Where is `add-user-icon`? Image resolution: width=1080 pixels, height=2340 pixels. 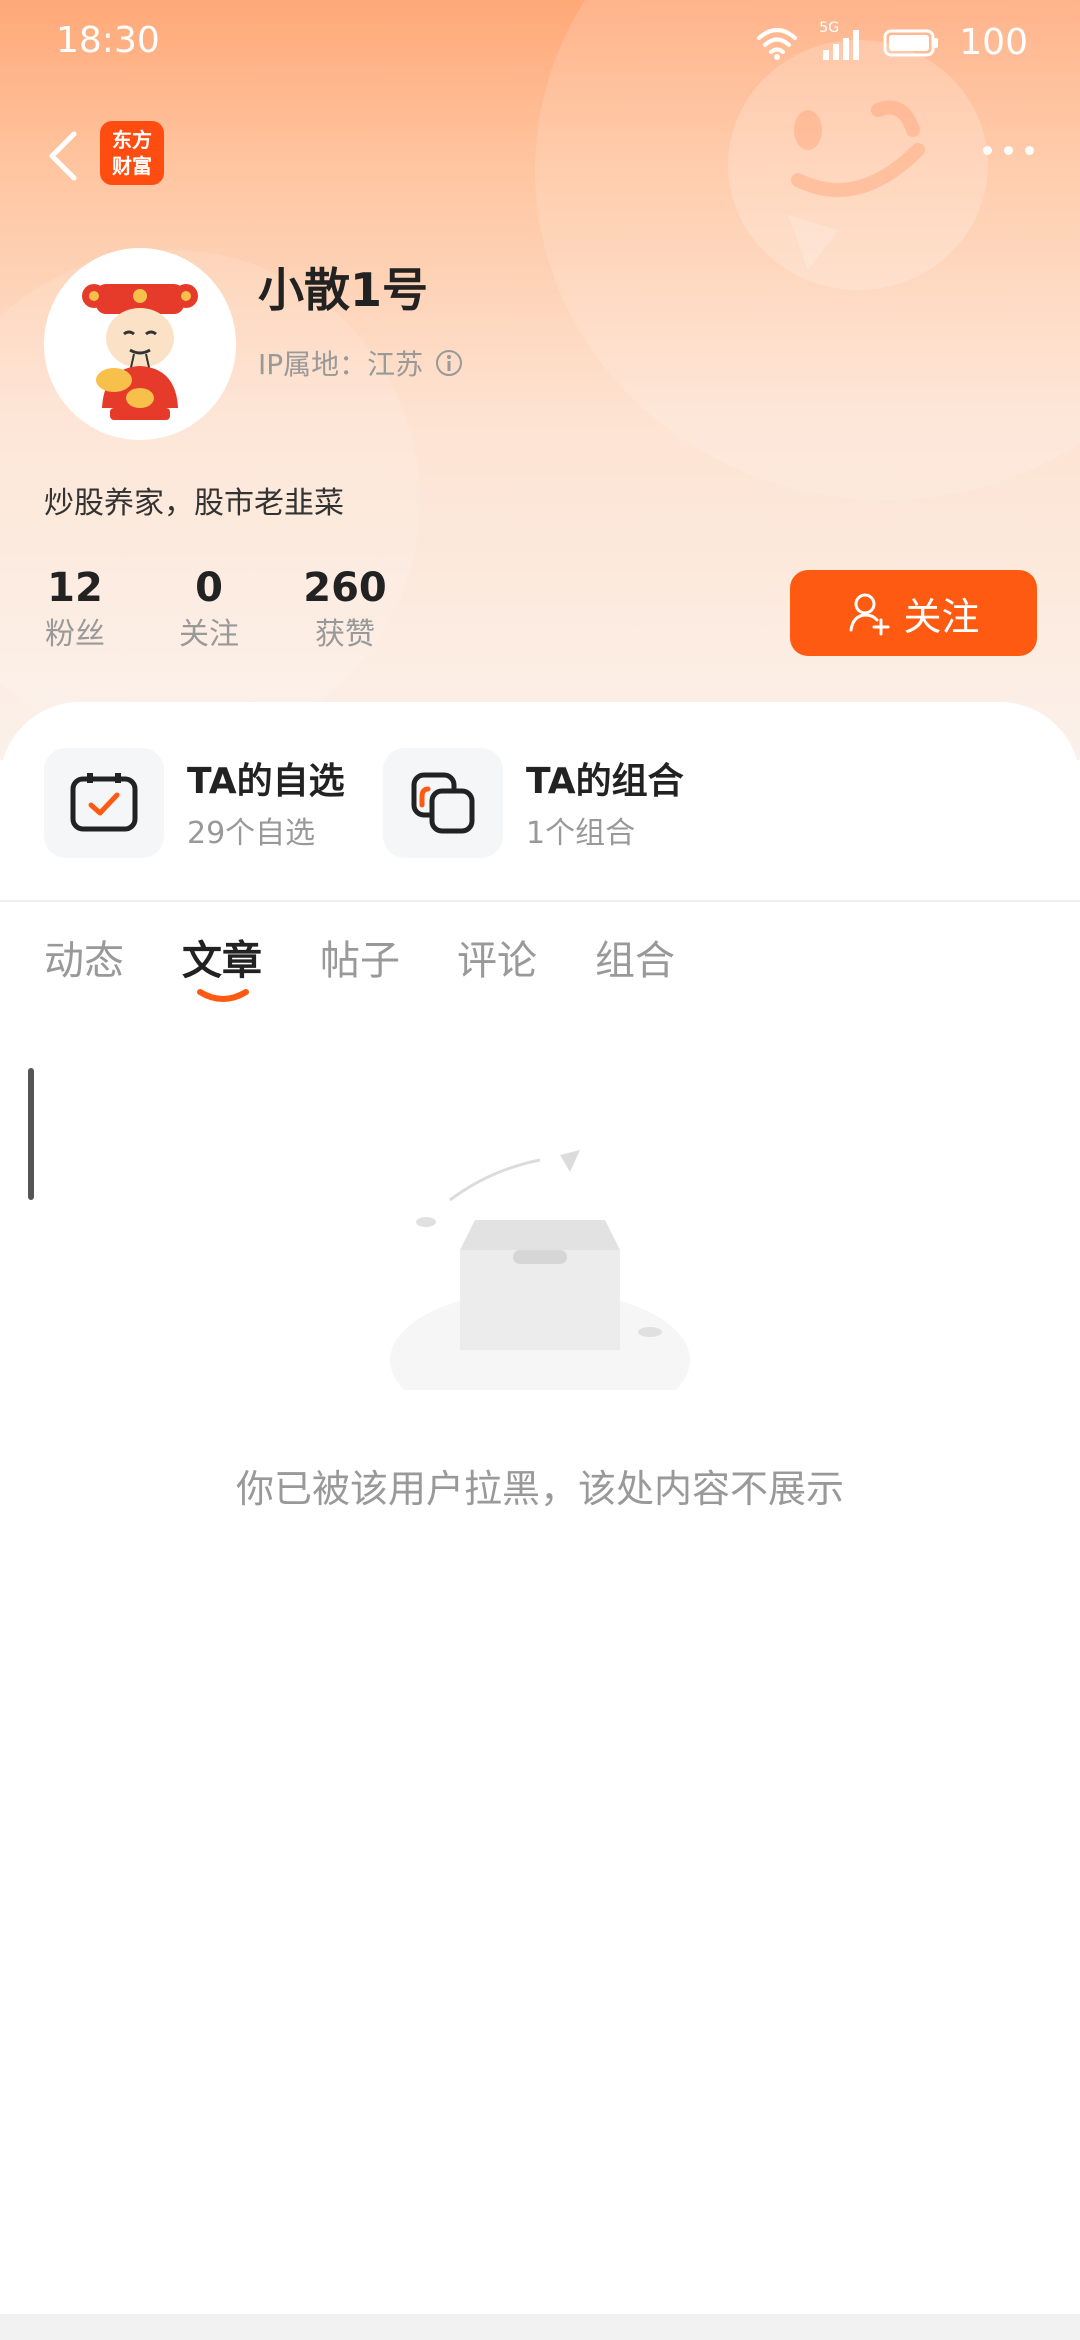
add-user-icon is located at coordinates (869, 614).